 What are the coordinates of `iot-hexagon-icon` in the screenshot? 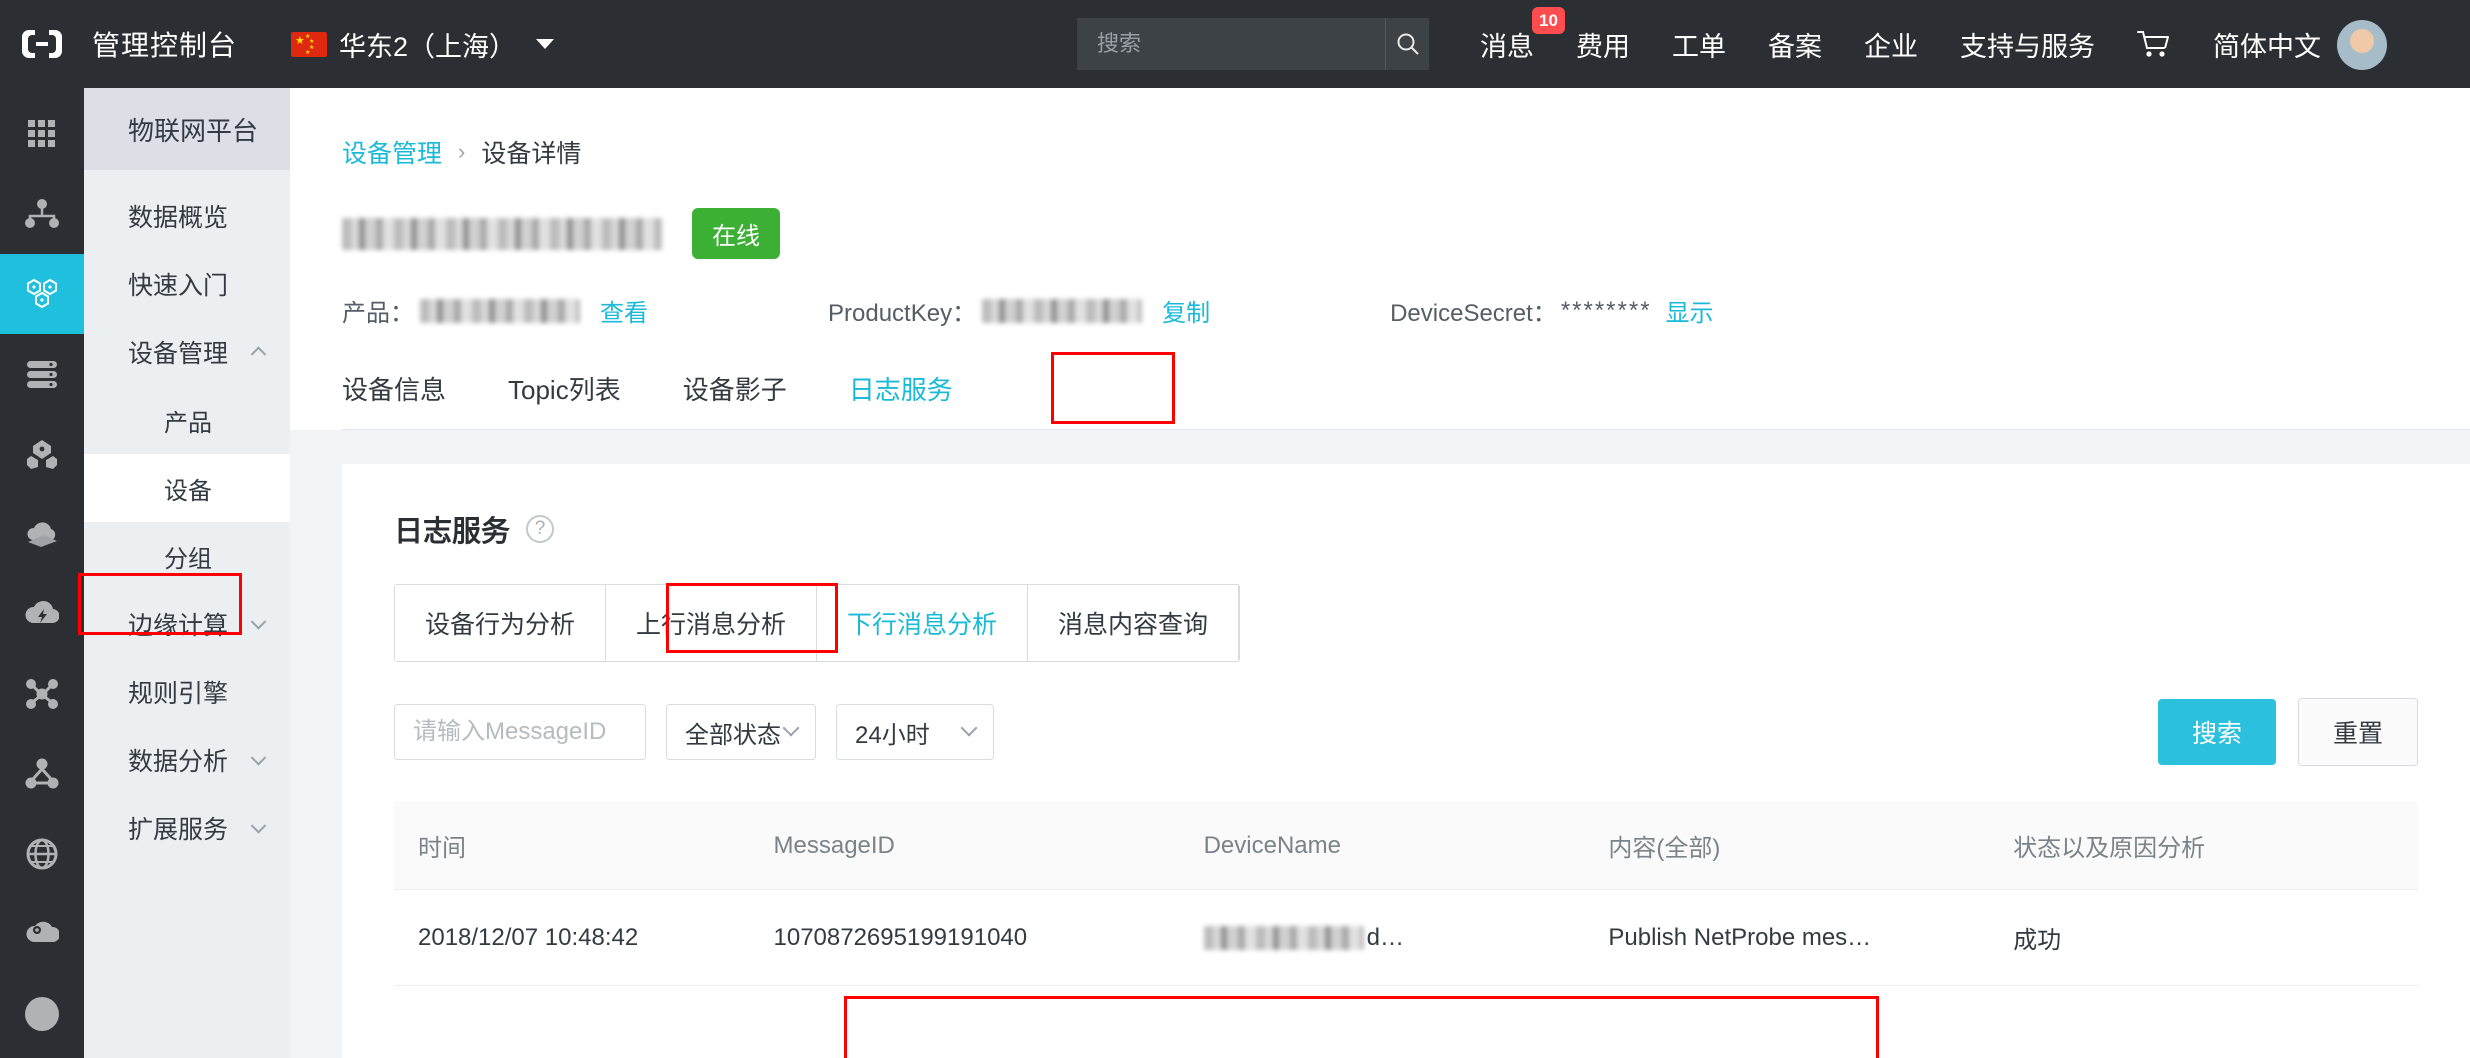 It's located at (42, 294).